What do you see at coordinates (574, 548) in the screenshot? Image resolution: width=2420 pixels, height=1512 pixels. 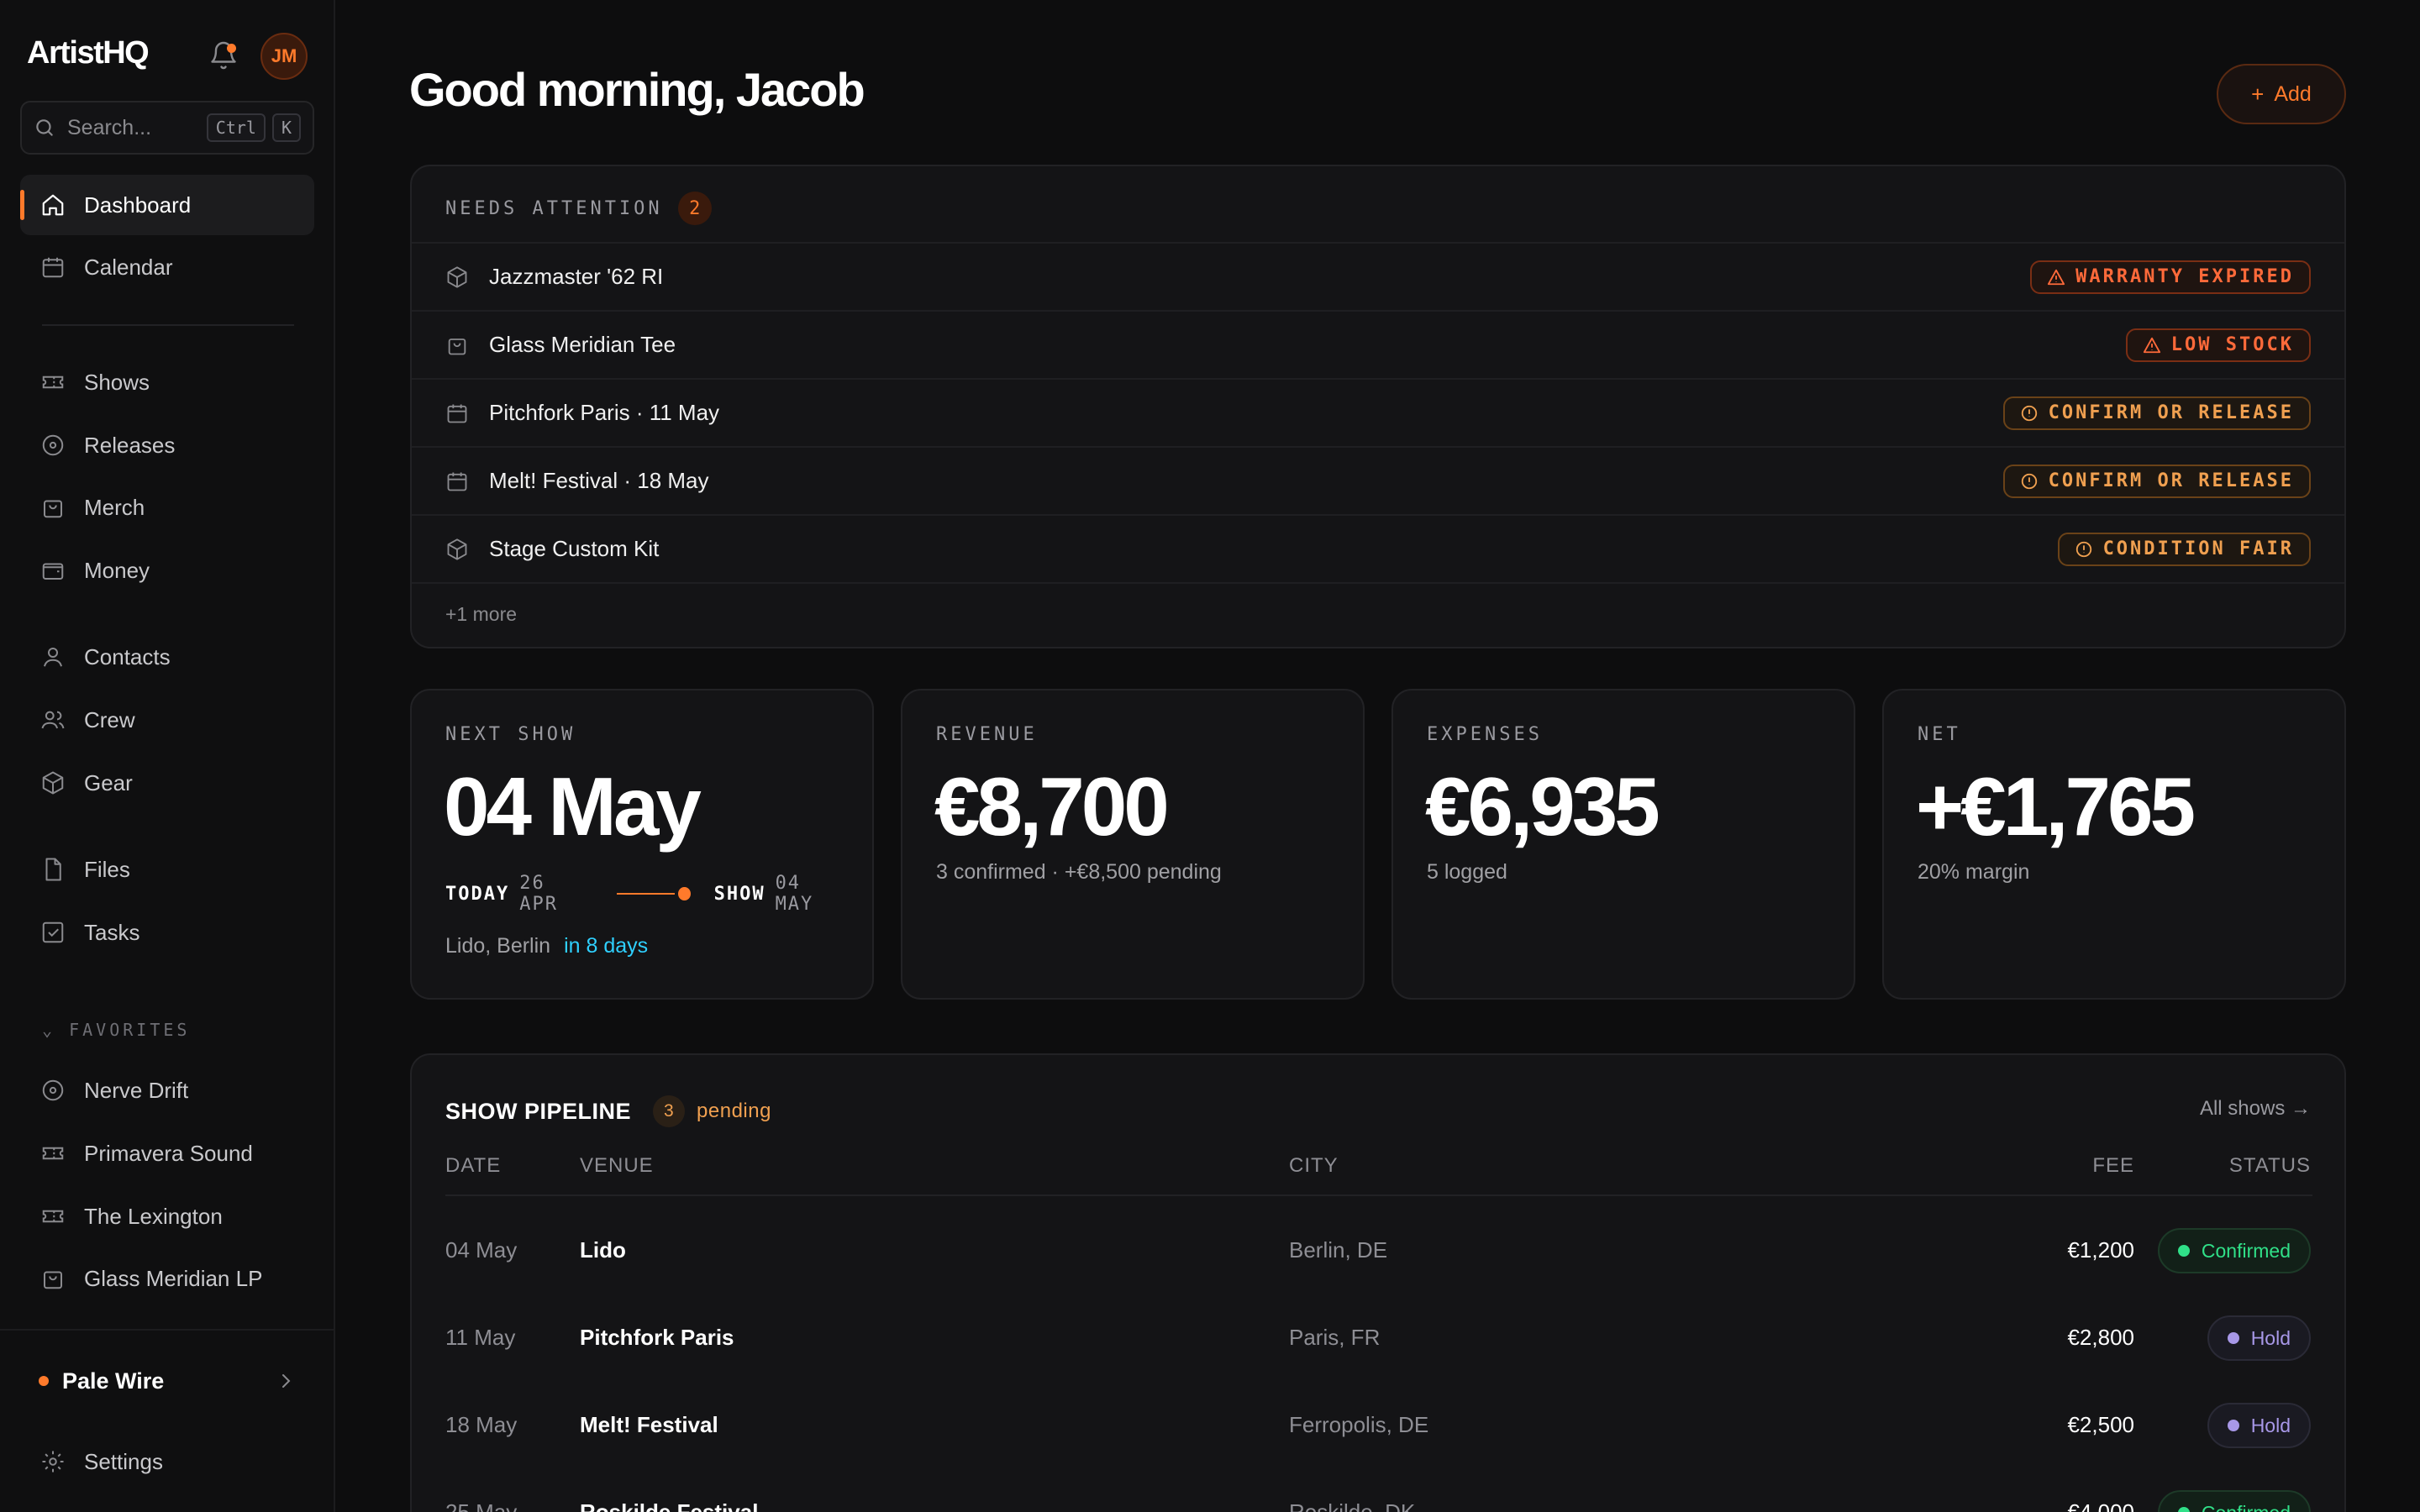 I see `attention-item-label: Stage Custom Kit` at bounding box center [574, 548].